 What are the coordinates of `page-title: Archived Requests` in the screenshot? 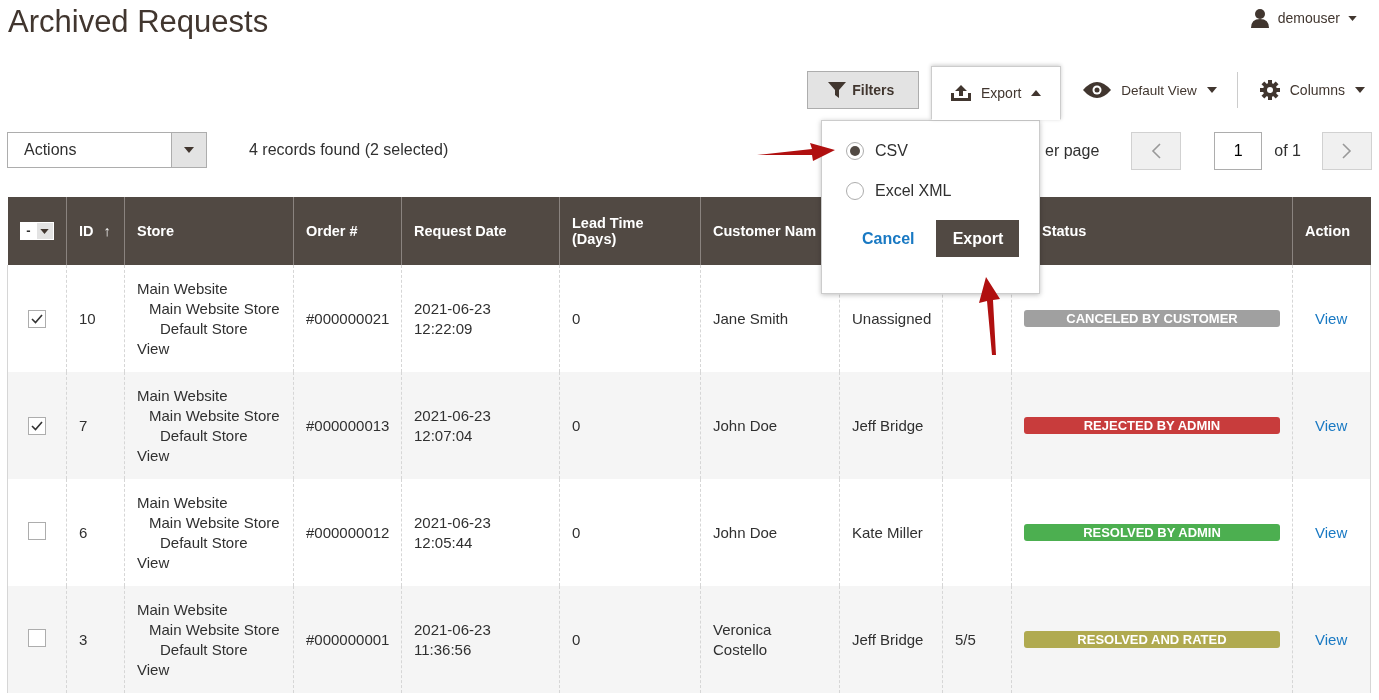 It's located at (138, 22).